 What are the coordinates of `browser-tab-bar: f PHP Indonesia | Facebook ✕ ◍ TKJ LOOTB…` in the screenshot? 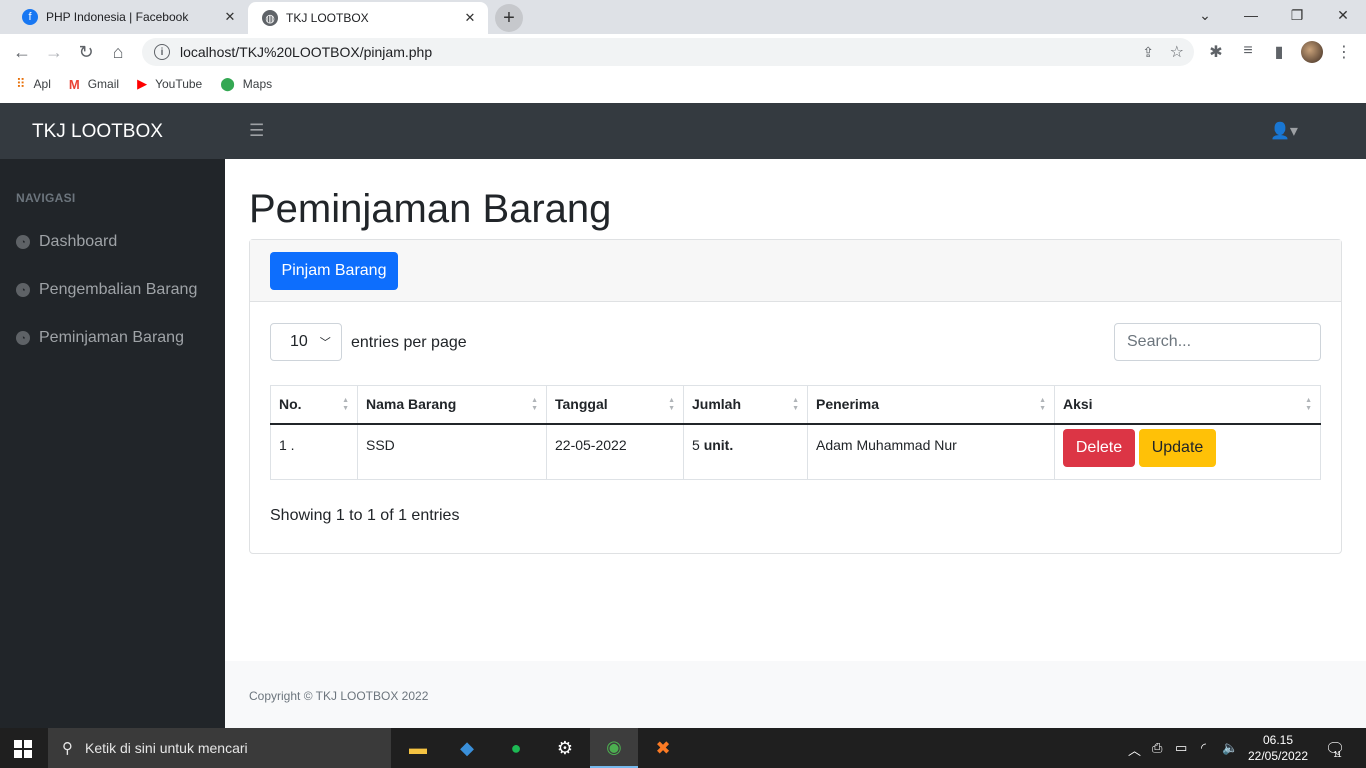 It's located at (683, 17).